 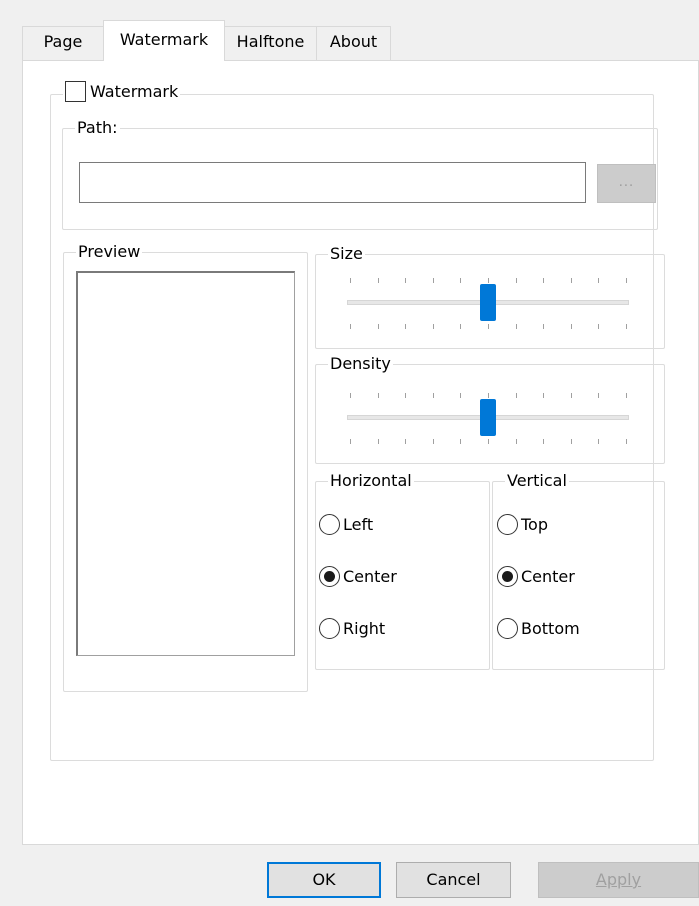 I want to click on radio-label: Left, so click(x=358, y=524).